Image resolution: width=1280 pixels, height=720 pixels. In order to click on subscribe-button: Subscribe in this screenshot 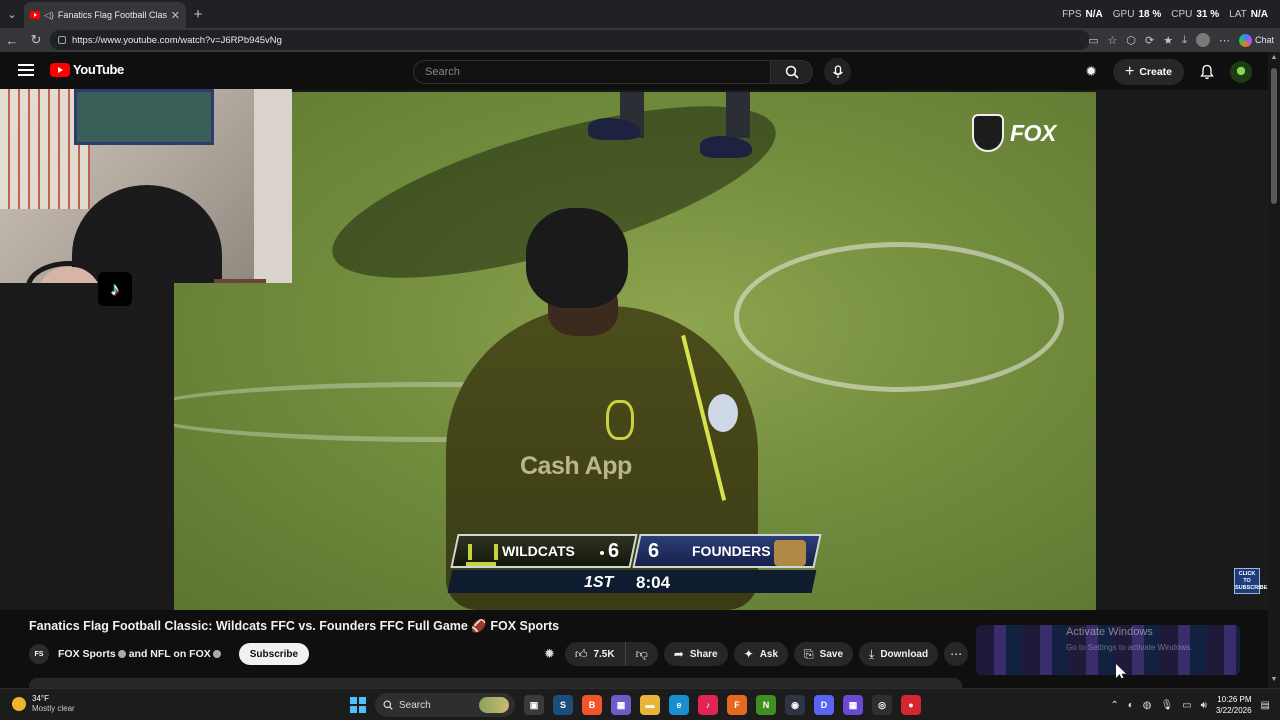, I will do `click(274, 654)`.